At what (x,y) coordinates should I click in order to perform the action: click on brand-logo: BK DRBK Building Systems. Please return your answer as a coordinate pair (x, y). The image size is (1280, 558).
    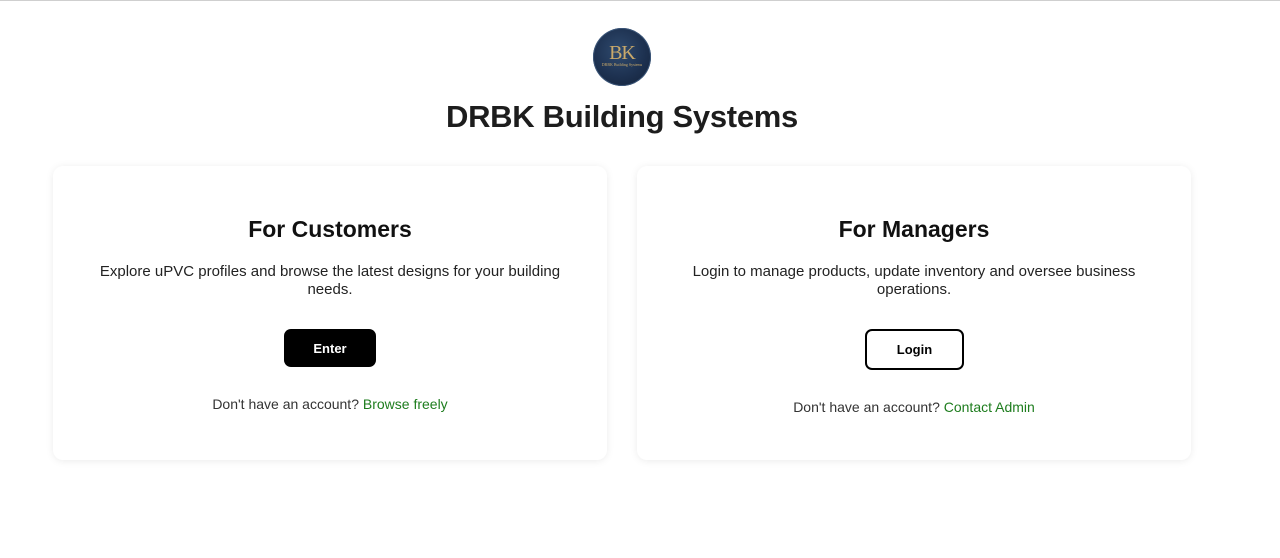
    Looking at the image, I should click on (622, 57).